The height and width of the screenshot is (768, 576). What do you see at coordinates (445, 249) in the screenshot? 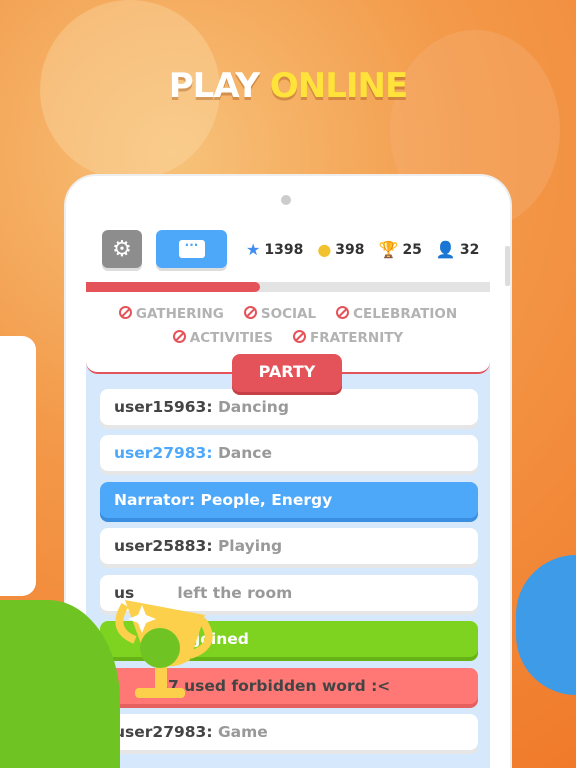
I see `user-icon: 👤` at bounding box center [445, 249].